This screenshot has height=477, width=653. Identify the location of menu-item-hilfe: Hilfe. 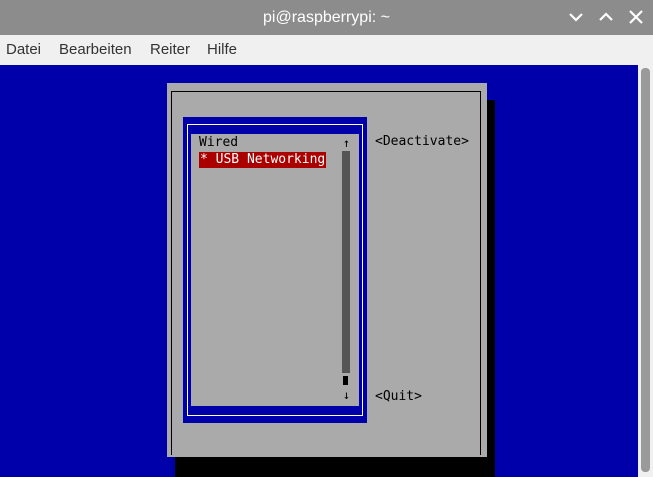
(222, 50).